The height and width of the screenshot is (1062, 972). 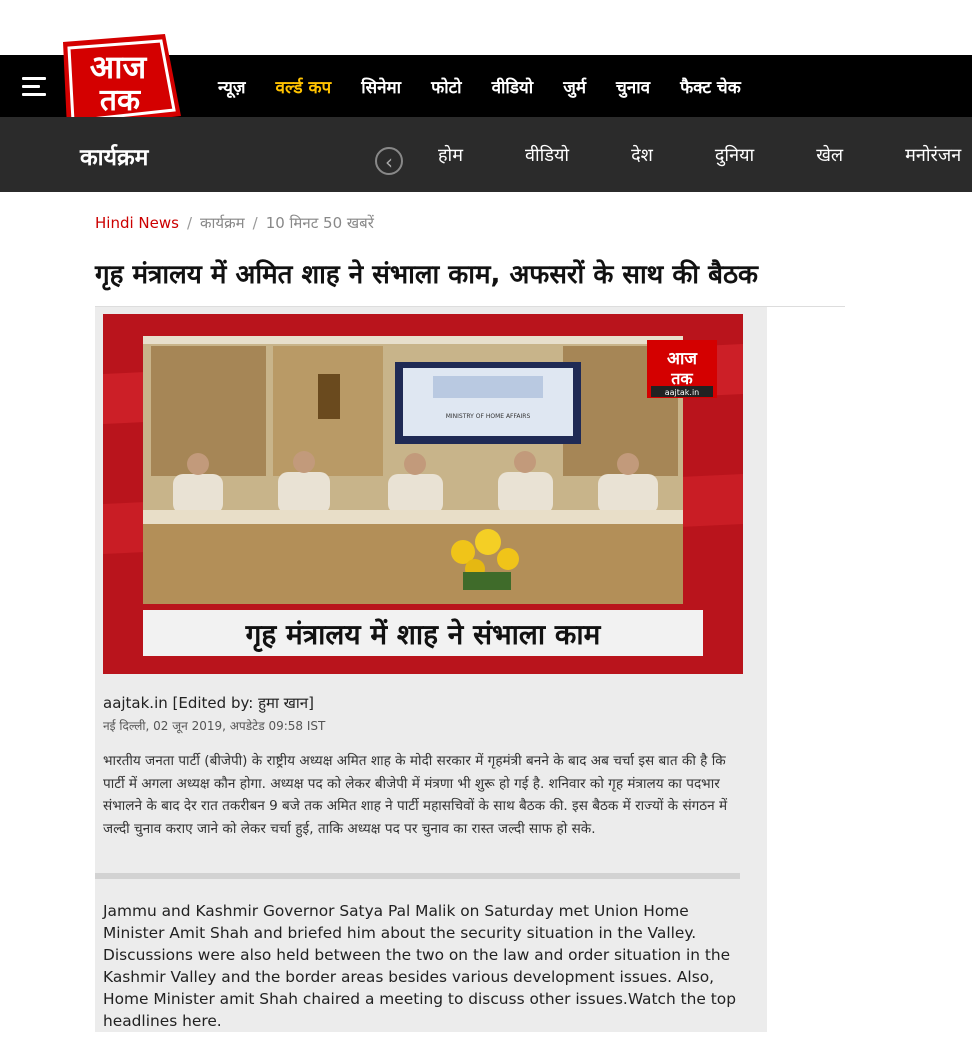 What do you see at coordinates (488, 416) in the screenshot?
I see `screen-text: MINISTRY OF HOME AFFAIRS` at bounding box center [488, 416].